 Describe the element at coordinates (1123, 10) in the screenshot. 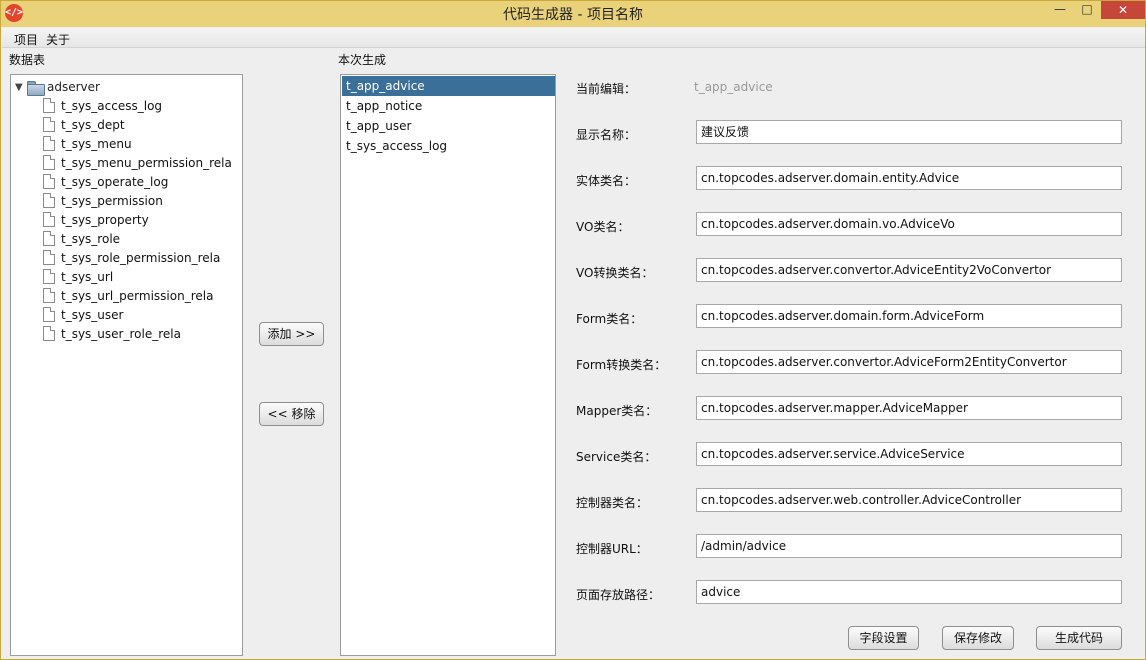

I see `close-button: ✕` at that location.